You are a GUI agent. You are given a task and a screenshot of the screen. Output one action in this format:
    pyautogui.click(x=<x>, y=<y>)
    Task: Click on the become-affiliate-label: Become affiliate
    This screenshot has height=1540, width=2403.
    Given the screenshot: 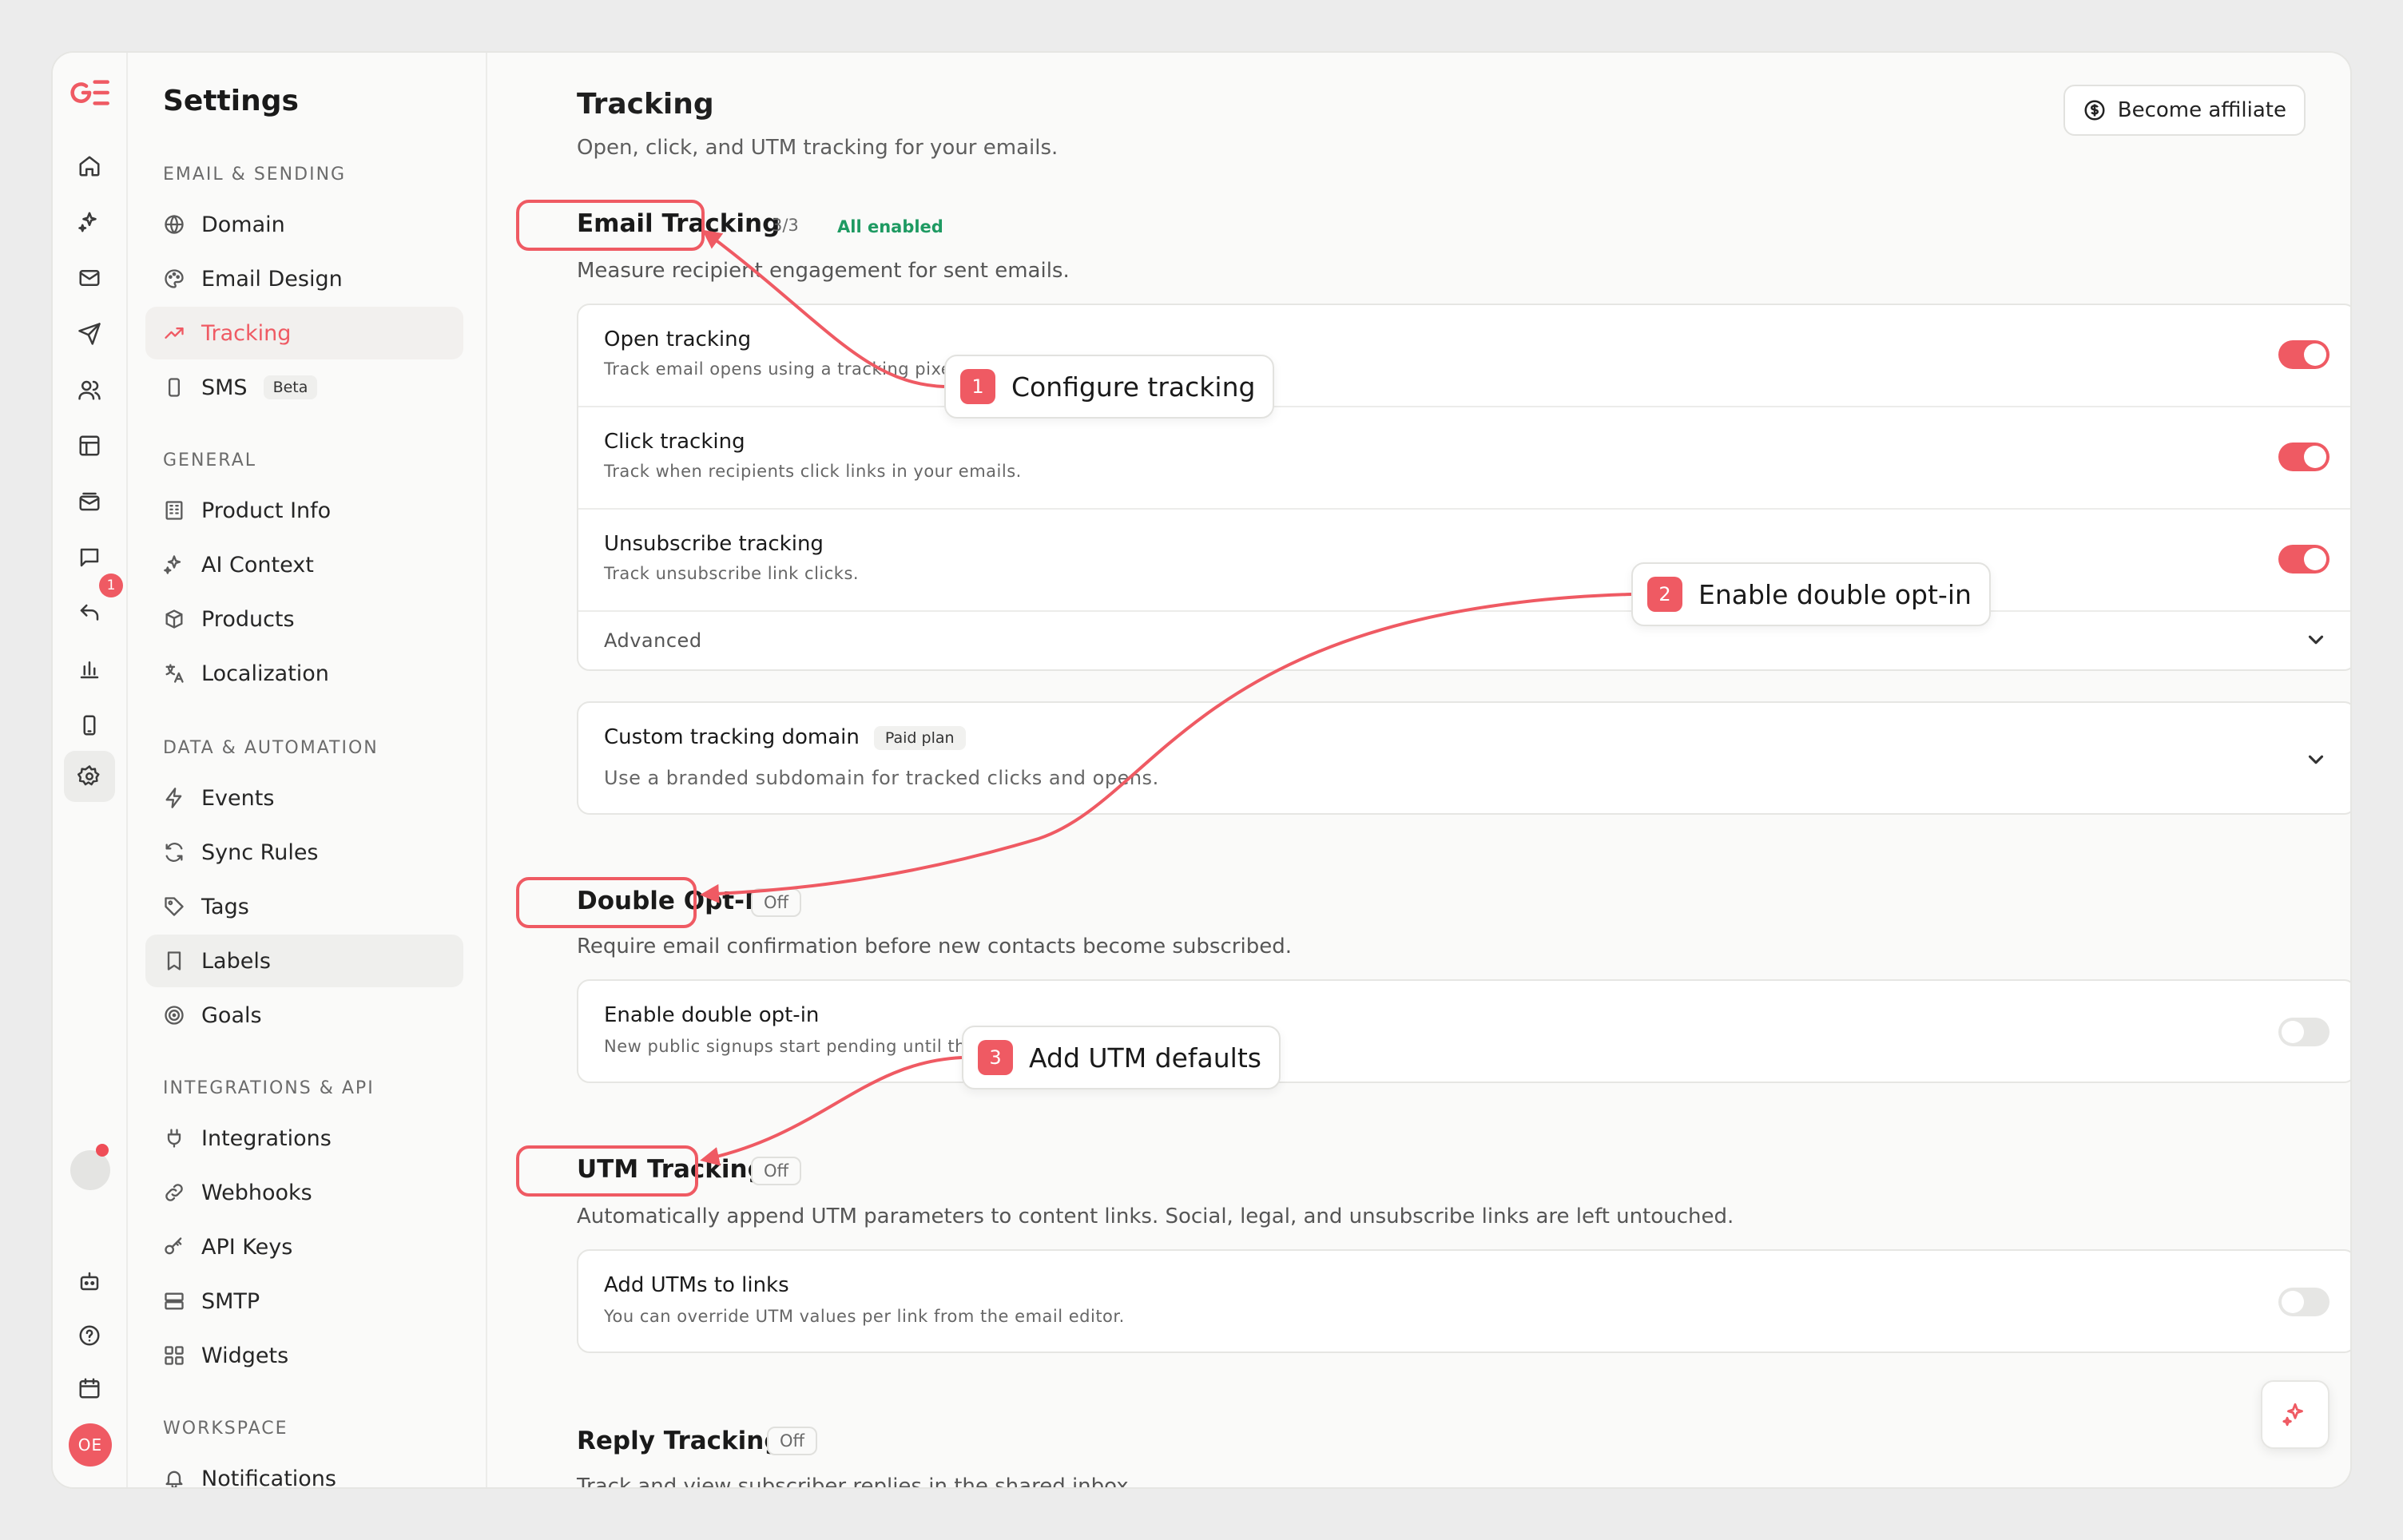 What is the action you would take?
    pyautogui.click(x=2201, y=110)
    